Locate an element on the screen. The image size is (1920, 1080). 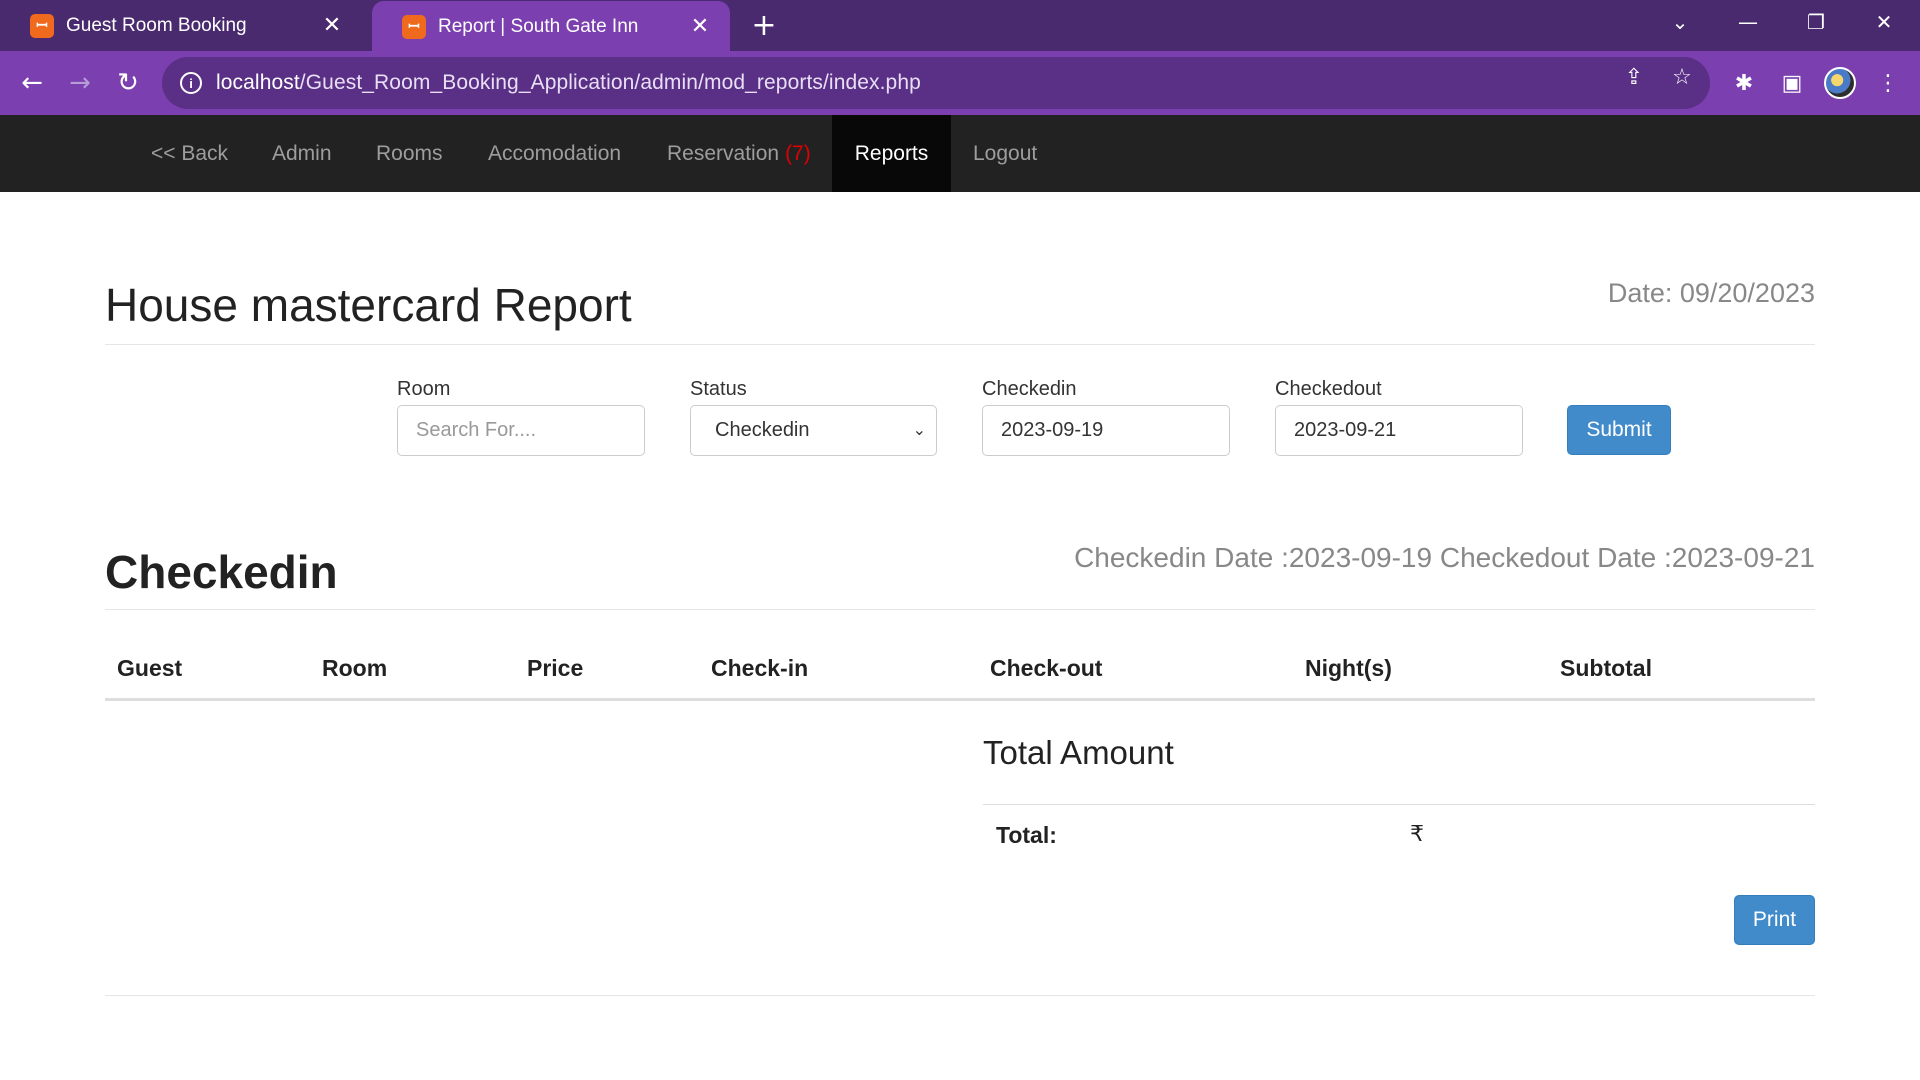
checkedout-date-input: 2023-09-21 is located at coordinates (1399, 430).